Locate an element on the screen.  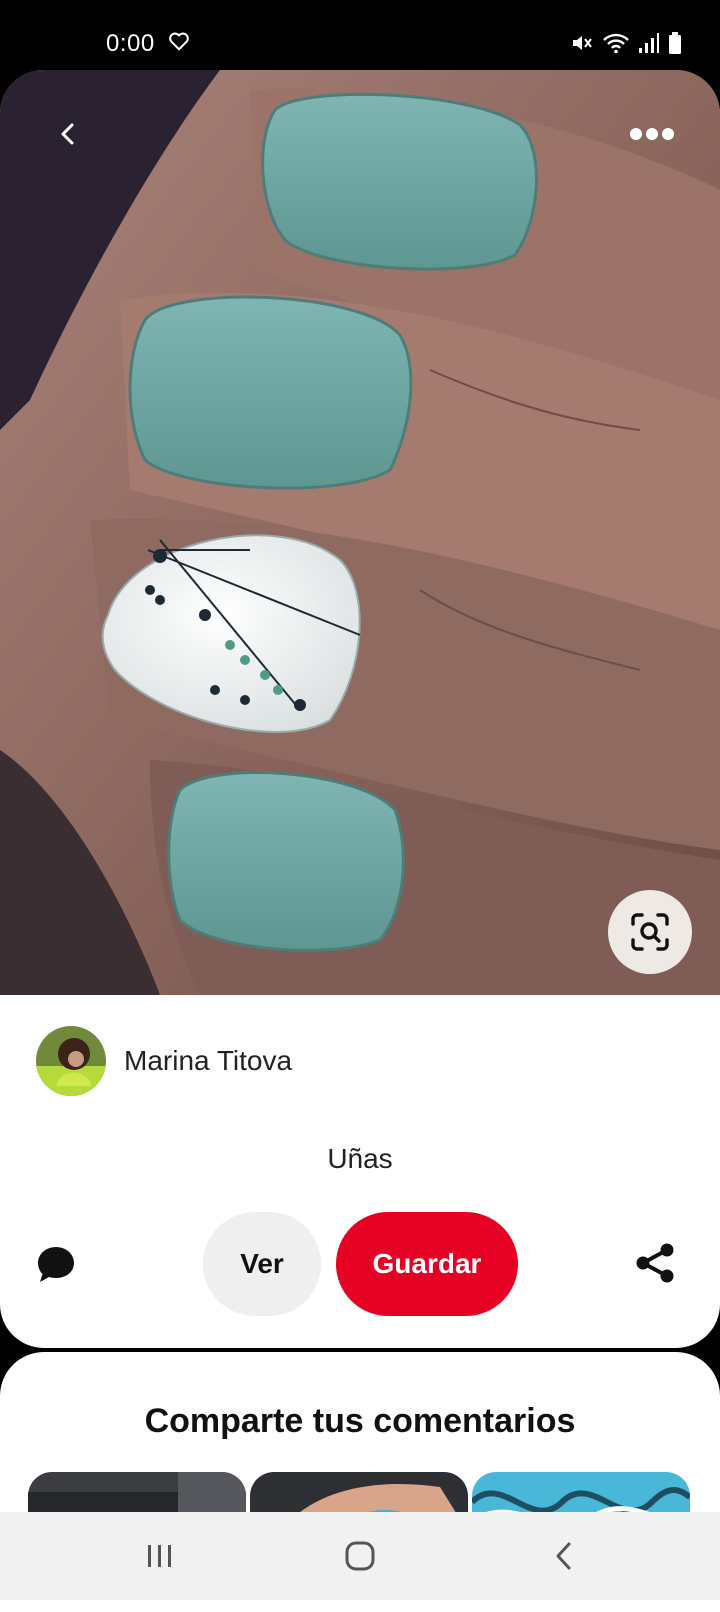
mute-icon is located at coordinates (582, 43).